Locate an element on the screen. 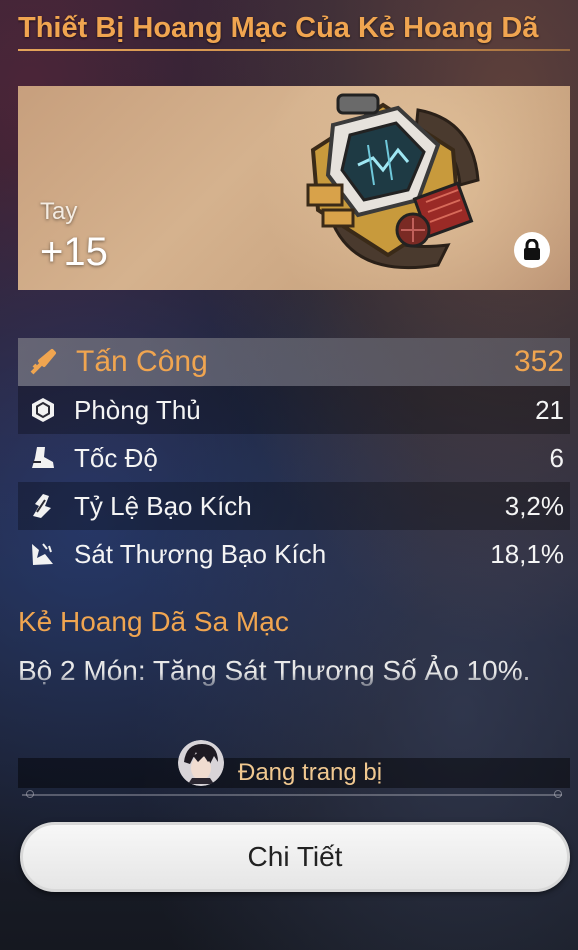  gauntlet-device-icon is located at coordinates (393, 181).